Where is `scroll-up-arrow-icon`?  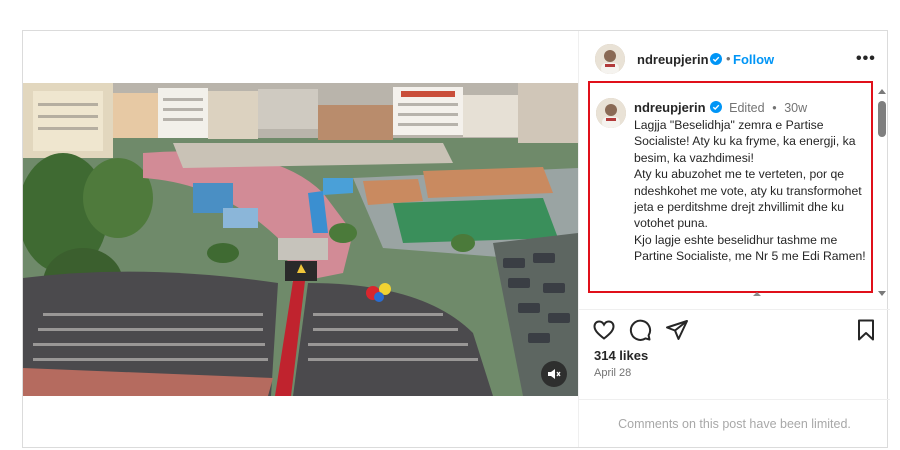 scroll-up-arrow-icon is located at coordinates (882, 91).